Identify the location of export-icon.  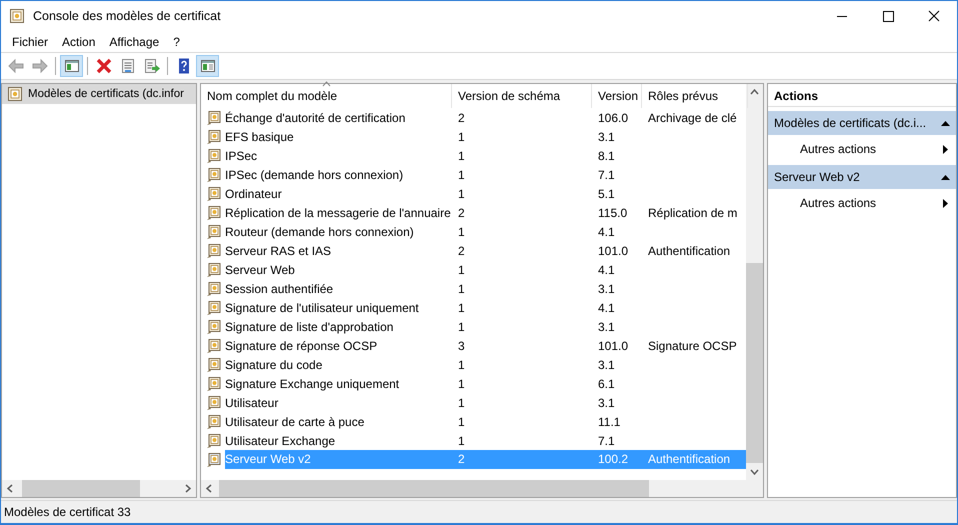
(151, 66).